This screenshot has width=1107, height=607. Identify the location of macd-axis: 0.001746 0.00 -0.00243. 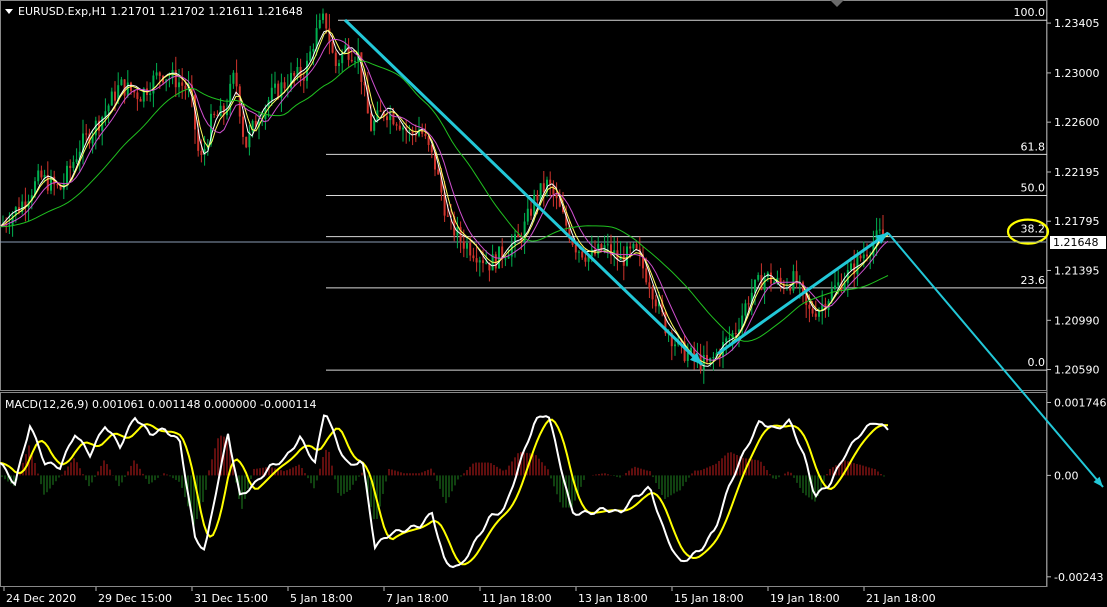
(1077, 490).